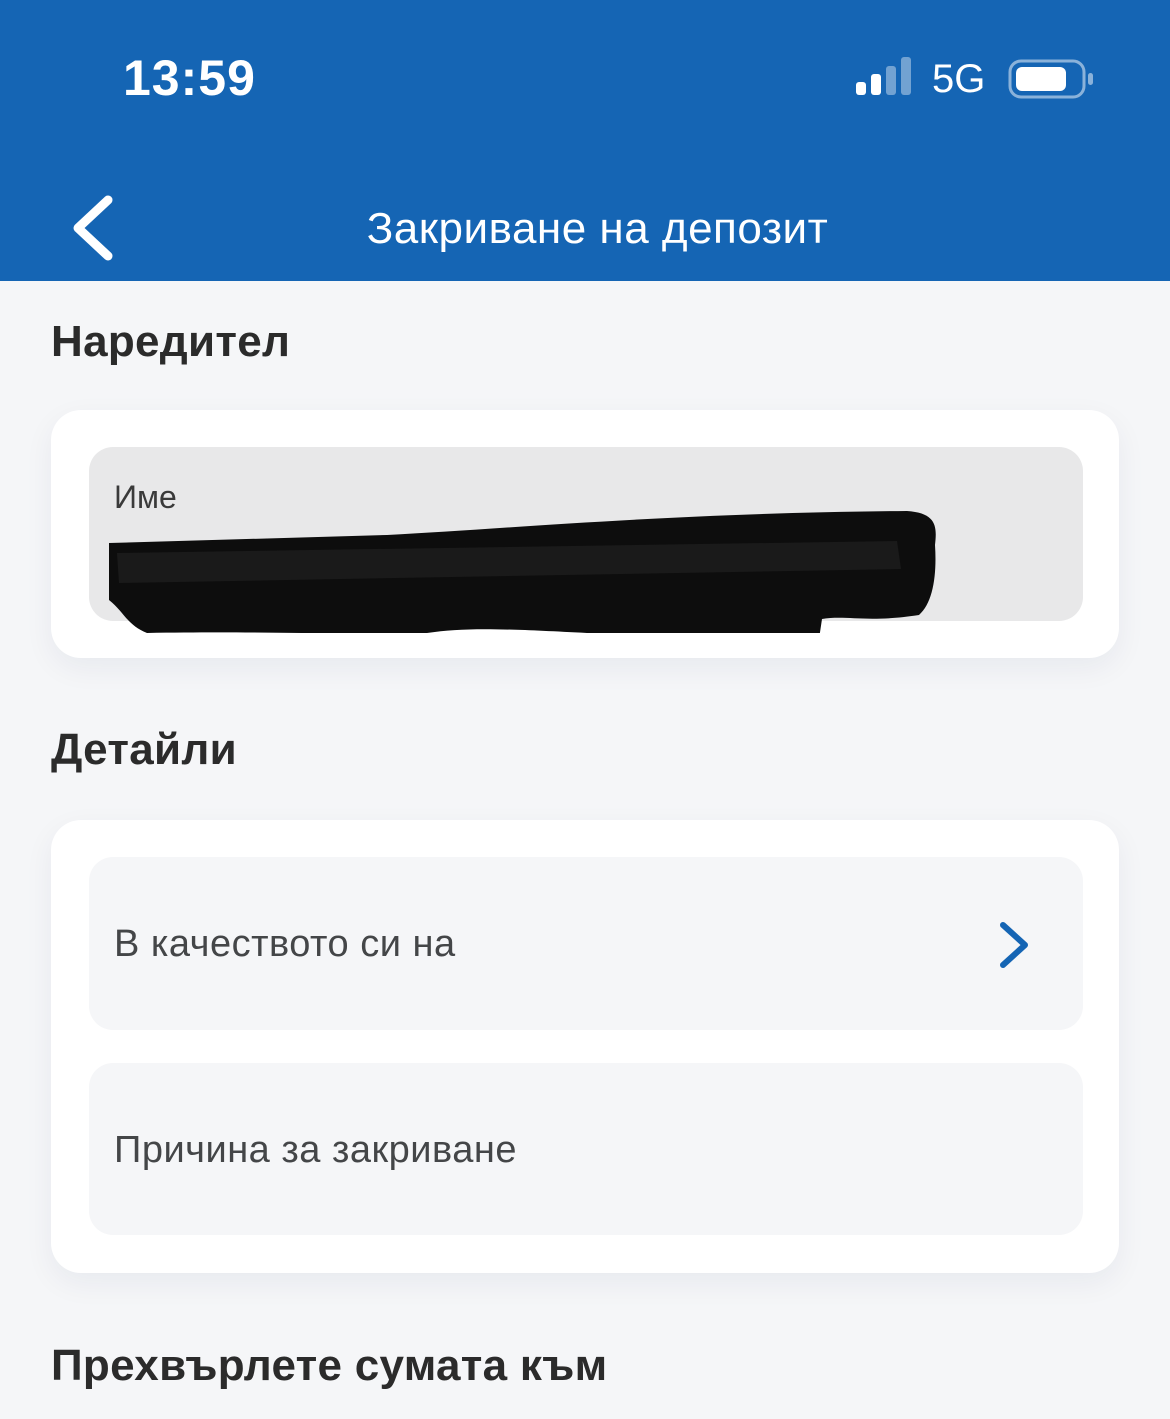  Describe the element at coordinates (883, 76) in the screenshot. I see `cellular-signal-icon` at that location.